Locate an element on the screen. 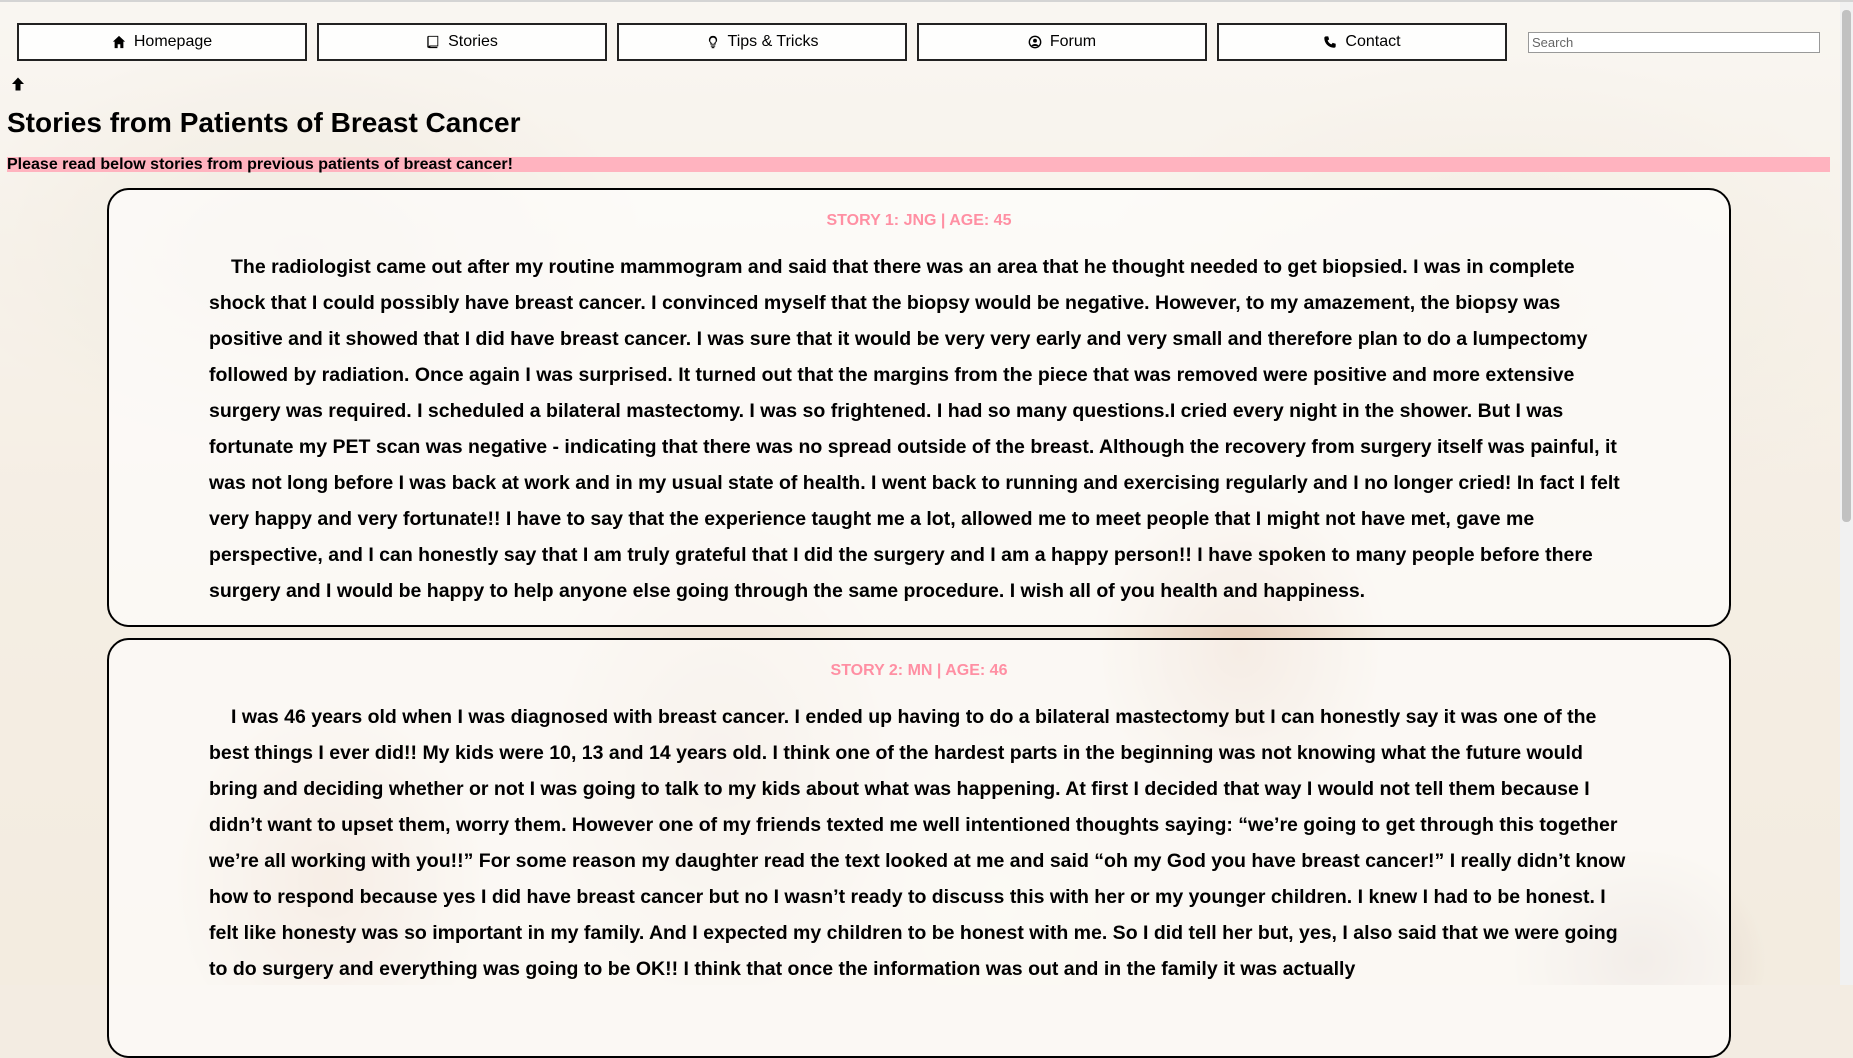 The height and width of the screenshot is (1058, 1853). page-title: Stories from Patients of Breast Cancer is located at coordinates (264, 122).